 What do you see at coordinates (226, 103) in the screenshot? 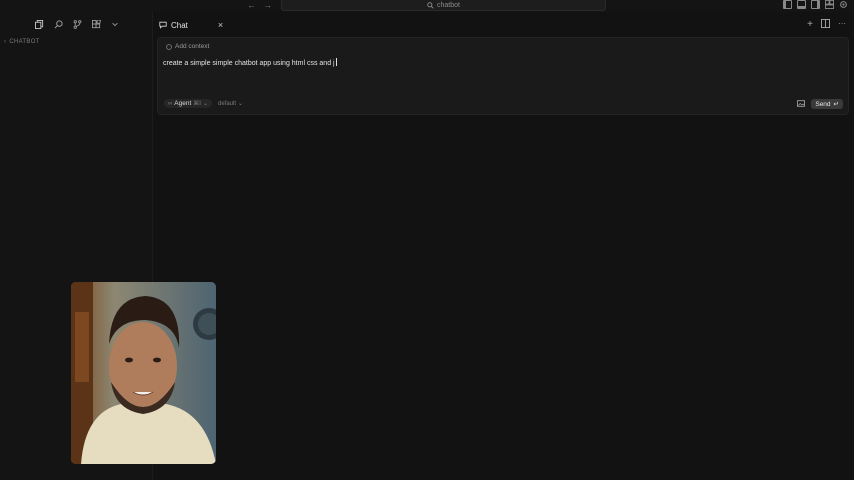
I see `model-label: default` at bounding box center [226, 103].